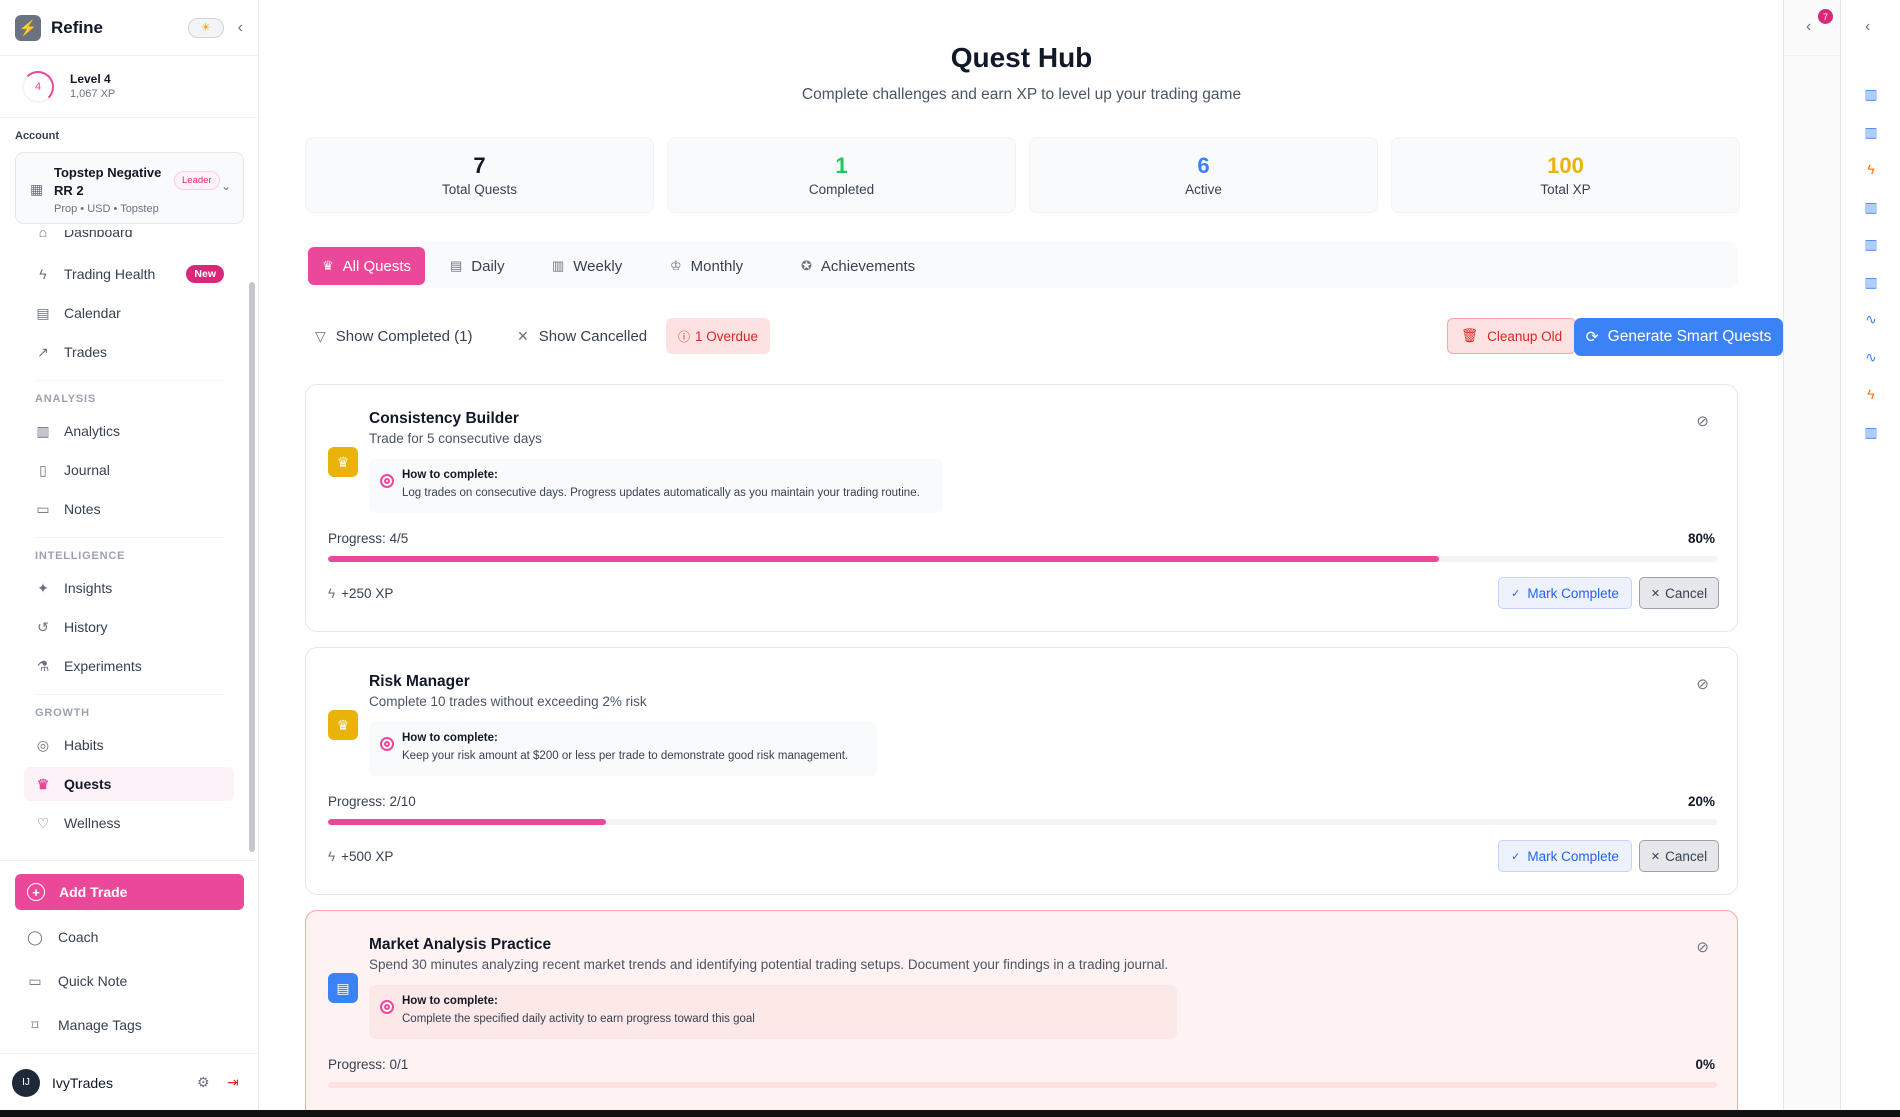 Image resolution: width=1900 pixels, height=1117 pixels. Describe the element at coordinates (587, 266) in the screenshot. I see `tab-weekly: ▥ Weekly` at that location.